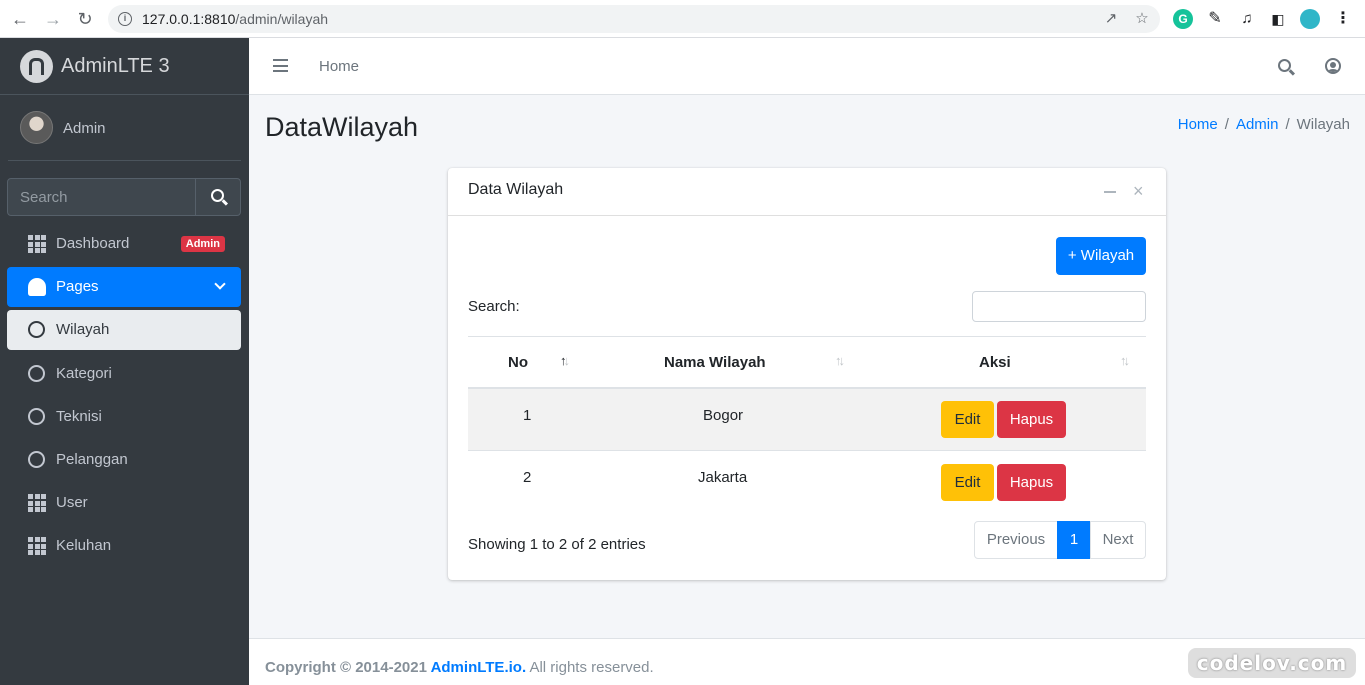  I want to click on sidebar-item-label: Pelanggan, so click(92, 459).